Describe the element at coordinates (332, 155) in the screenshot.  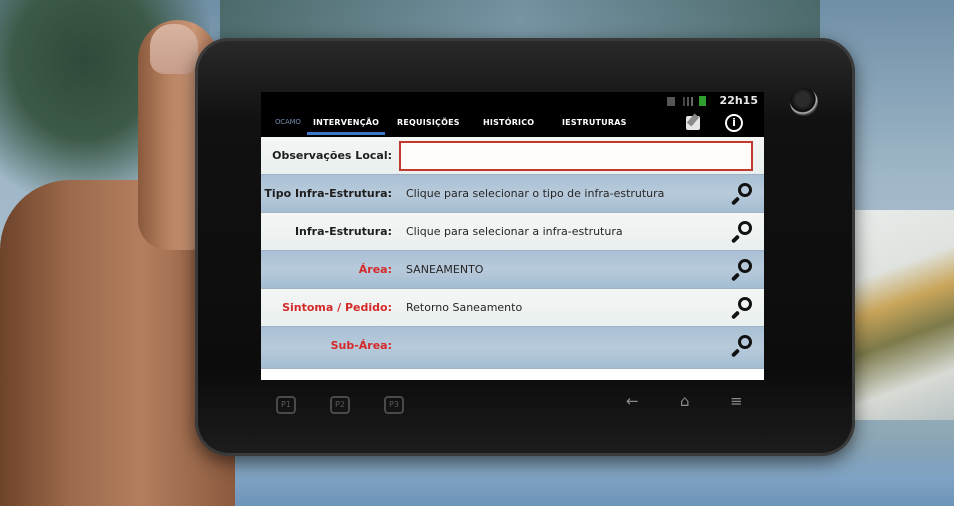
I see `observacoes-label: Observações Local:` at that location.